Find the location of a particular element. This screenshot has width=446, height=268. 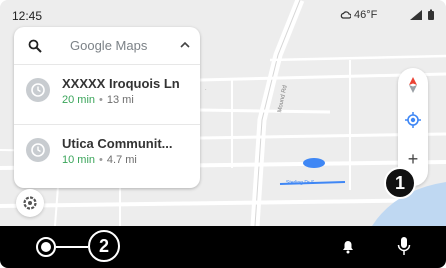

destination-item: XXXXX Iroquois Ln 20 min • 13 mi is located at coordinates (107, 93).